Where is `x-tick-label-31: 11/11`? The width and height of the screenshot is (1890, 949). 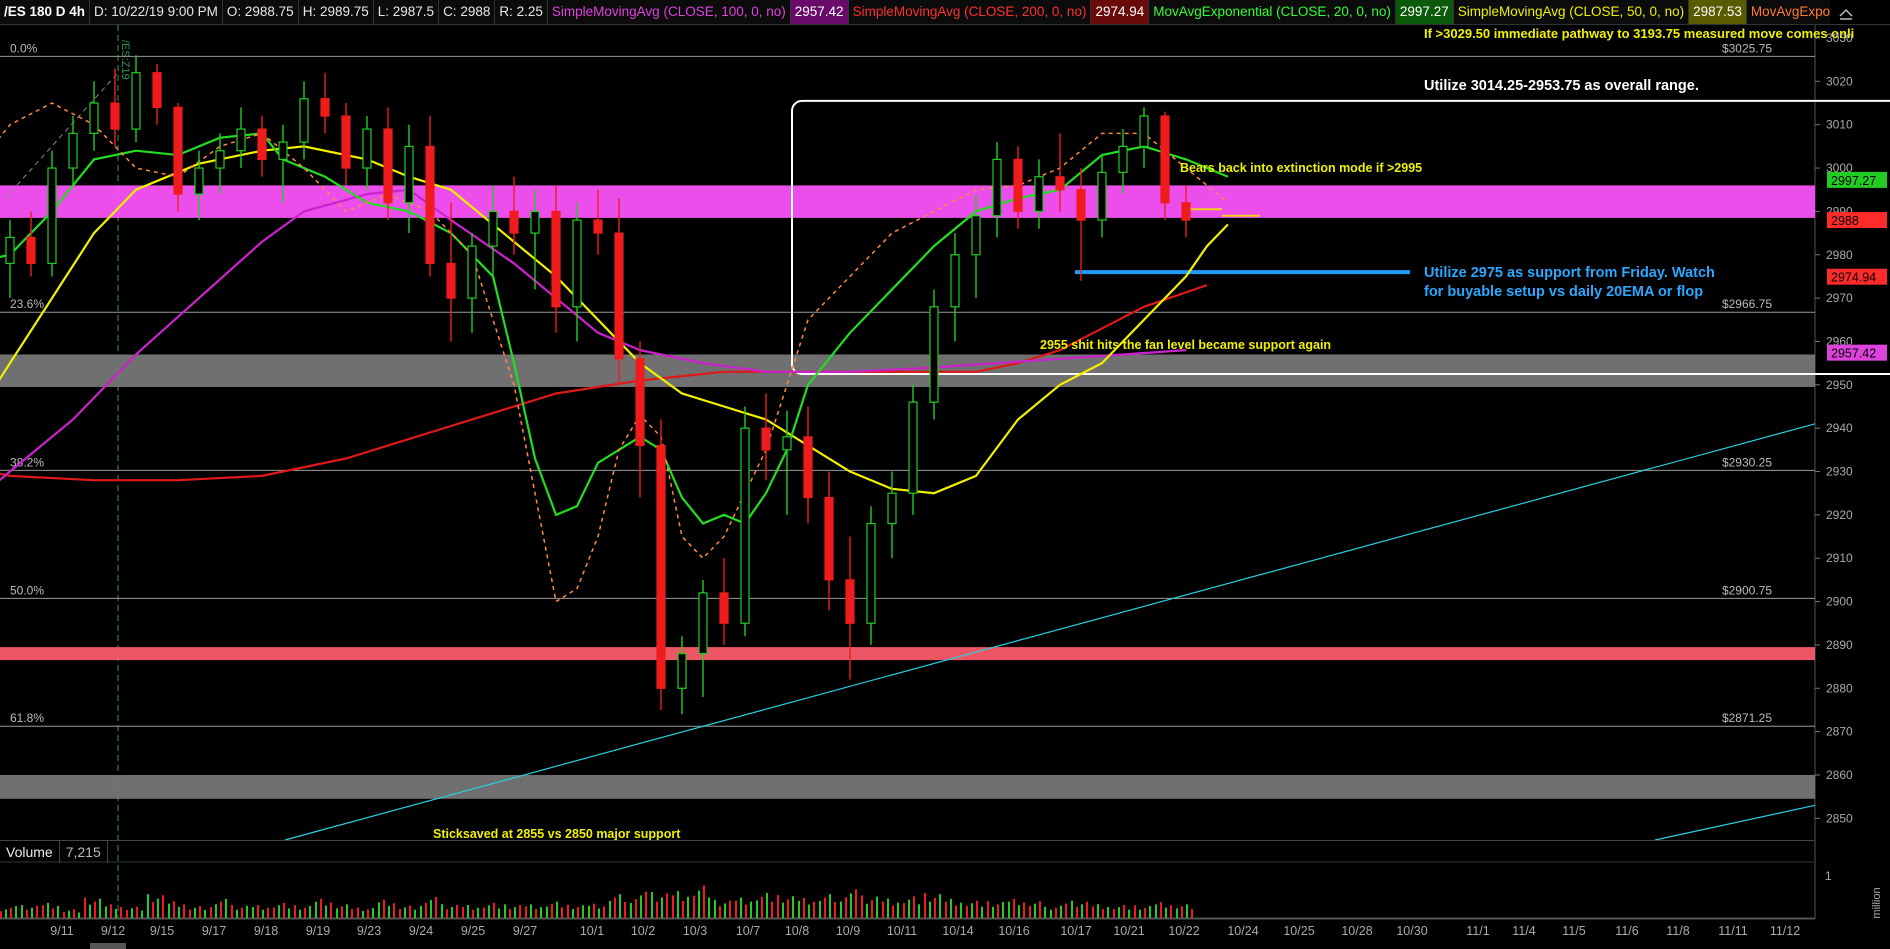
x-tick-label-31: 11/11 is located at coordinates (1732, 931).